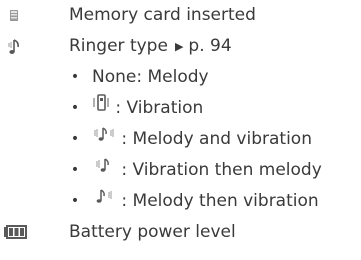 The width and height of the screenshot is (361, 260). Describe the element at coordinates (159, 108) in the screenshot. I see `ringer-option-text: : Vibration` at that location.